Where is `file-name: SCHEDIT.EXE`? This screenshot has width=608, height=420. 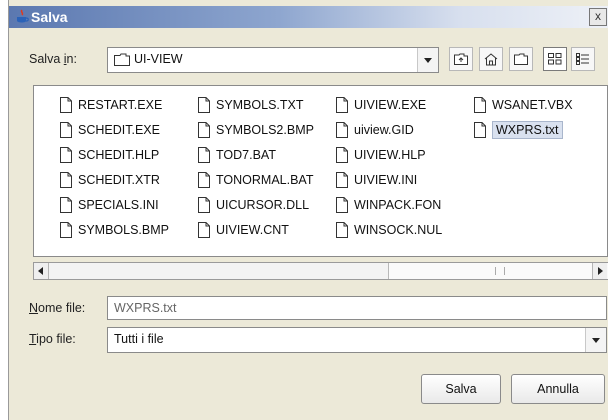 file-name: SCHEDIT.EXE is located at coordinates (119, 129).